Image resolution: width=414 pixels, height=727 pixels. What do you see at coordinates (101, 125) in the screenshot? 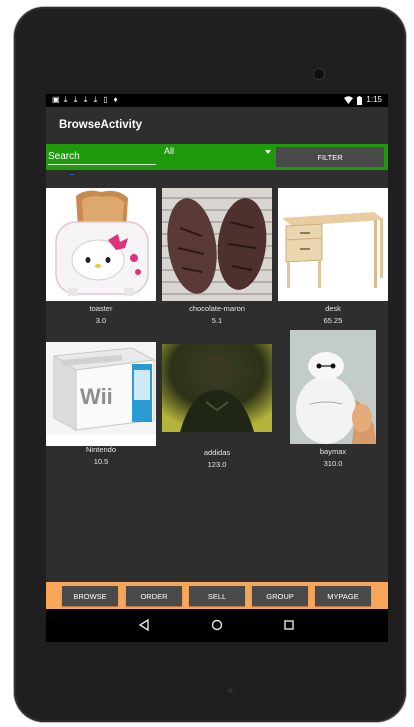
I see `activity-title: BrowseActivity` at bounding box center [101, 125].